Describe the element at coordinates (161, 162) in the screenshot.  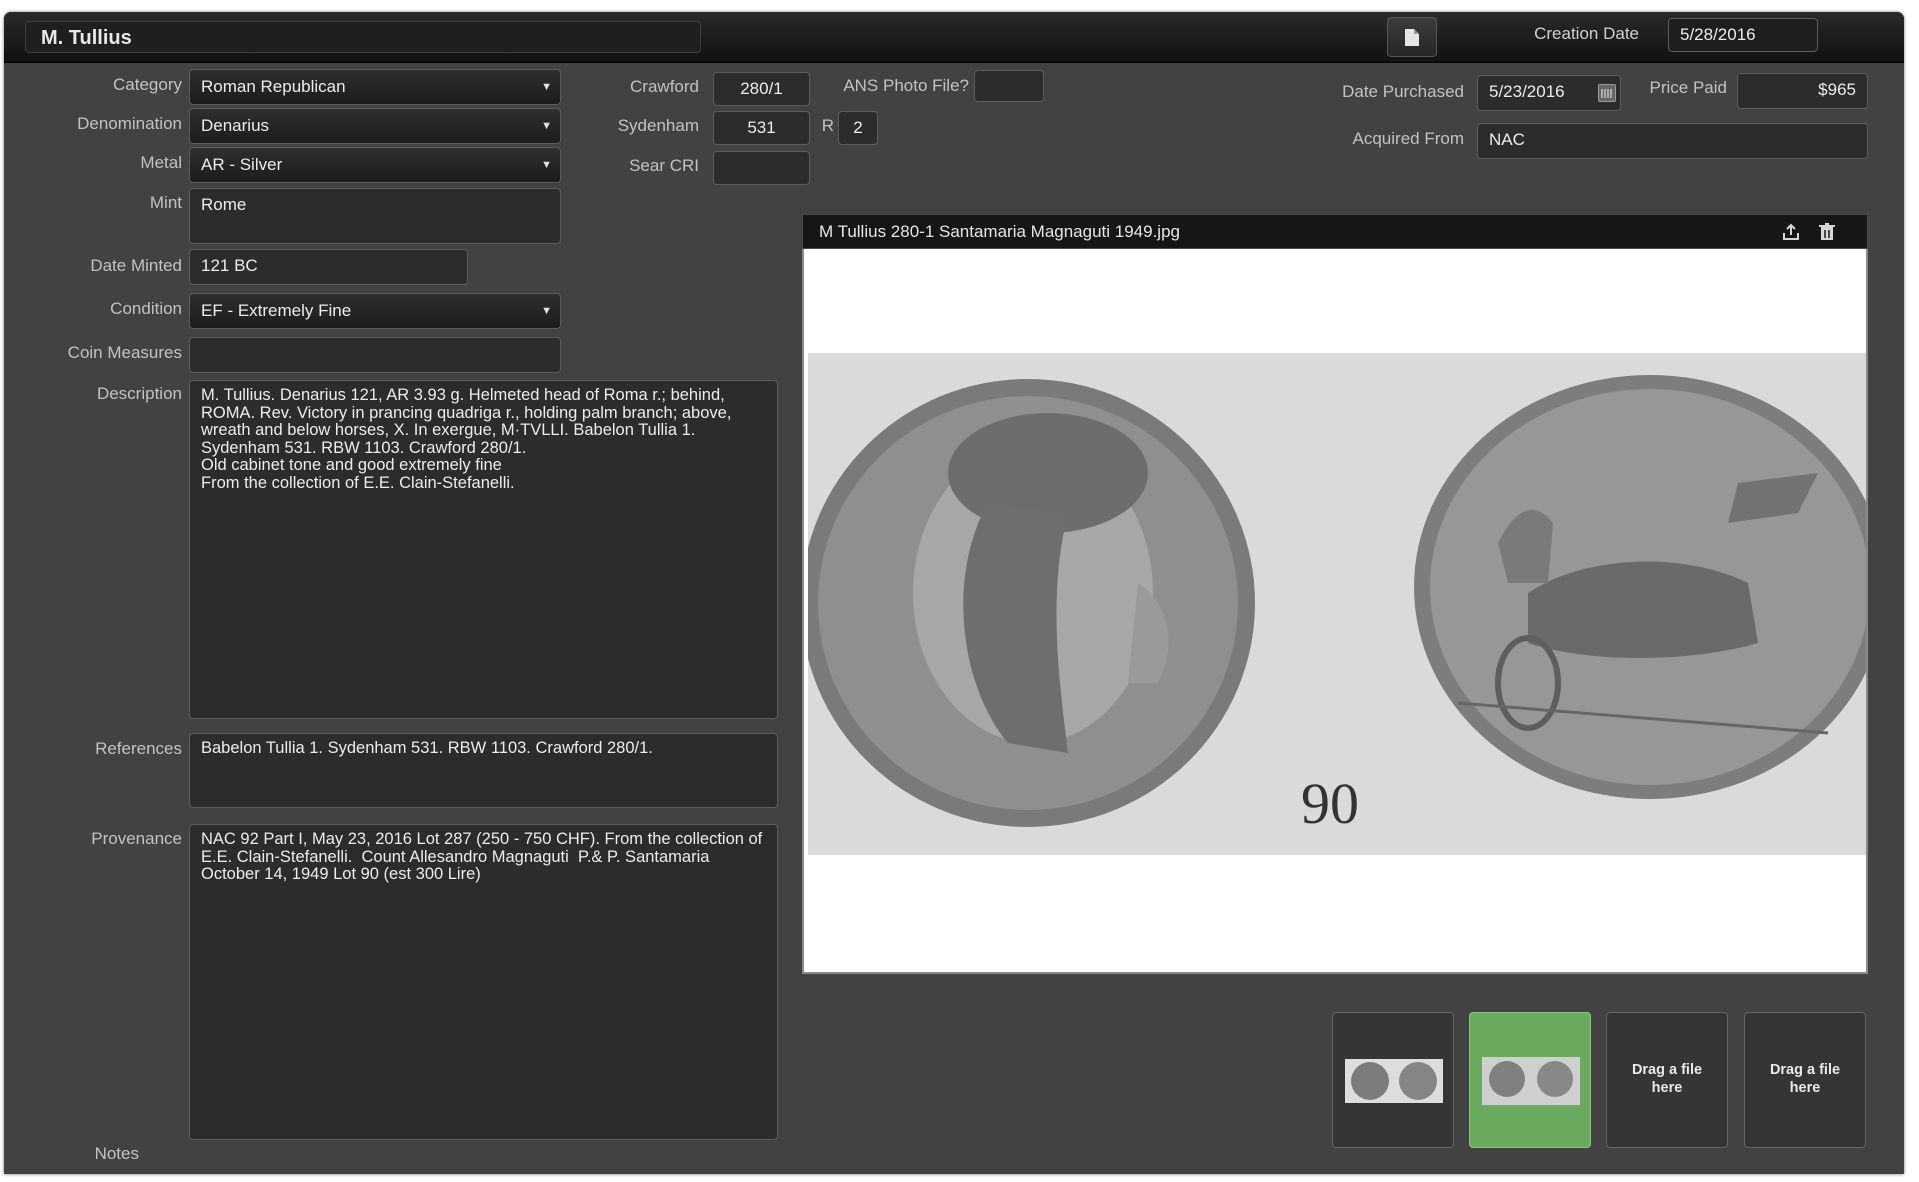
I see `metal-label: Metal` at that location.